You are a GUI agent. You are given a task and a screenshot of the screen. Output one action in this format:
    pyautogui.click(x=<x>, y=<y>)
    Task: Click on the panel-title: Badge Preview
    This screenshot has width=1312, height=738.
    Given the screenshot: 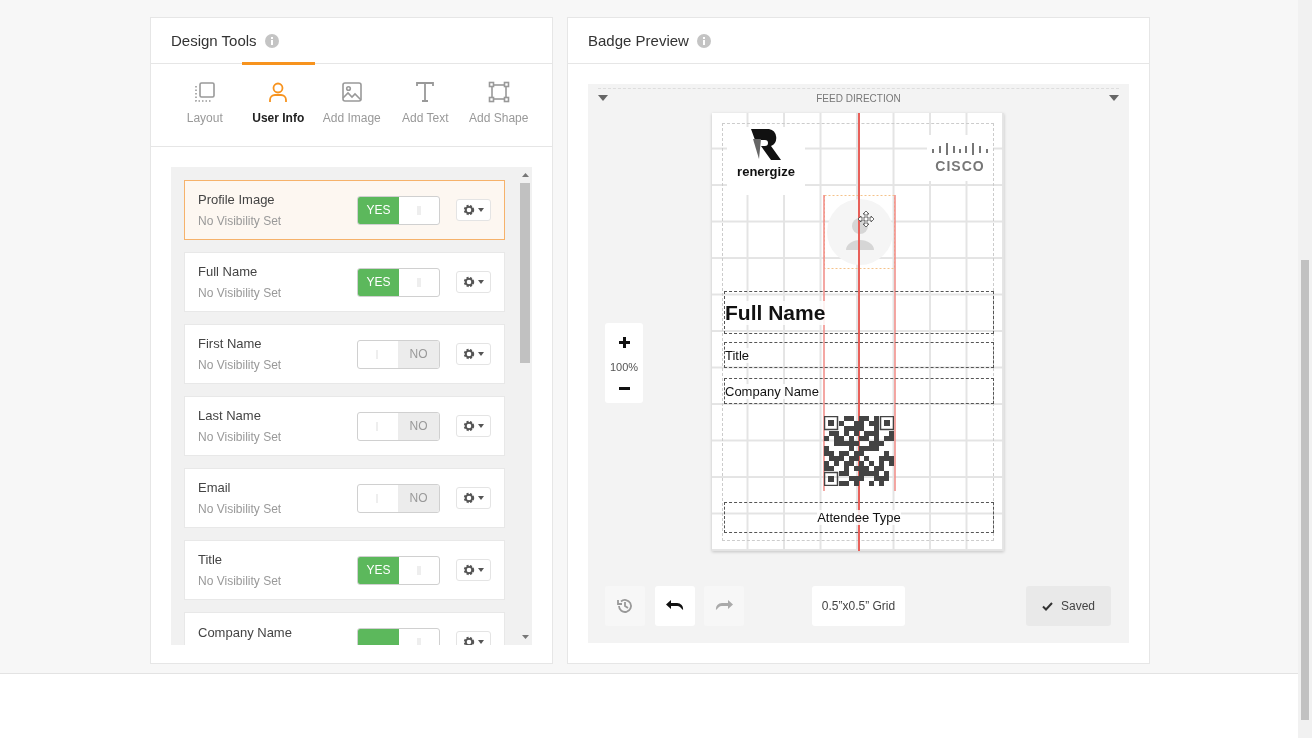 What is the action you would take?
    pyautogui.click(x=638, y=40)
    